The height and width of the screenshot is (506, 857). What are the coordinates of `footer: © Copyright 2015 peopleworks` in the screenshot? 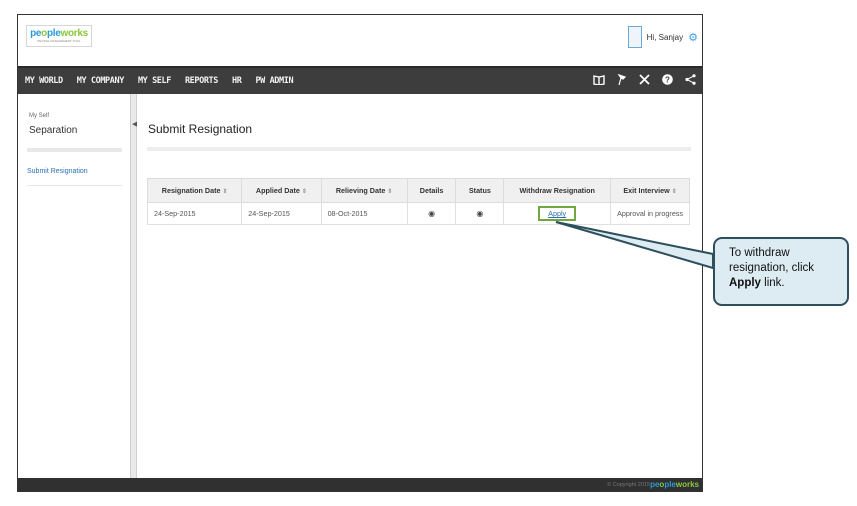 It's located at (360, 484).